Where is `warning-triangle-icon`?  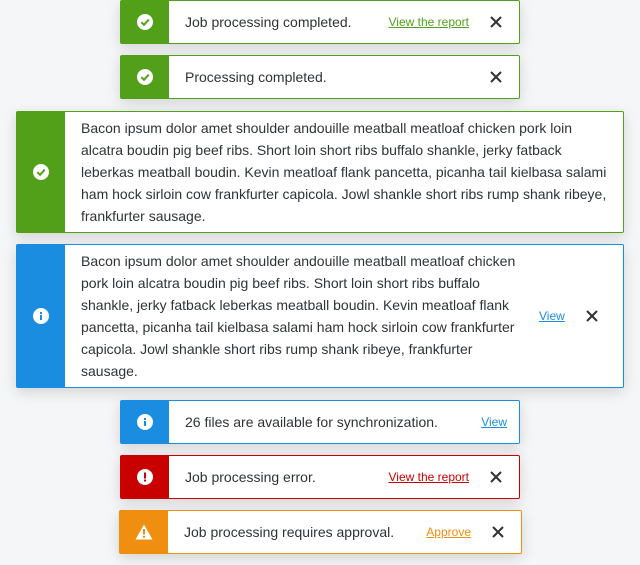
warning-triangle-icon is located at coordinates (144, 532).